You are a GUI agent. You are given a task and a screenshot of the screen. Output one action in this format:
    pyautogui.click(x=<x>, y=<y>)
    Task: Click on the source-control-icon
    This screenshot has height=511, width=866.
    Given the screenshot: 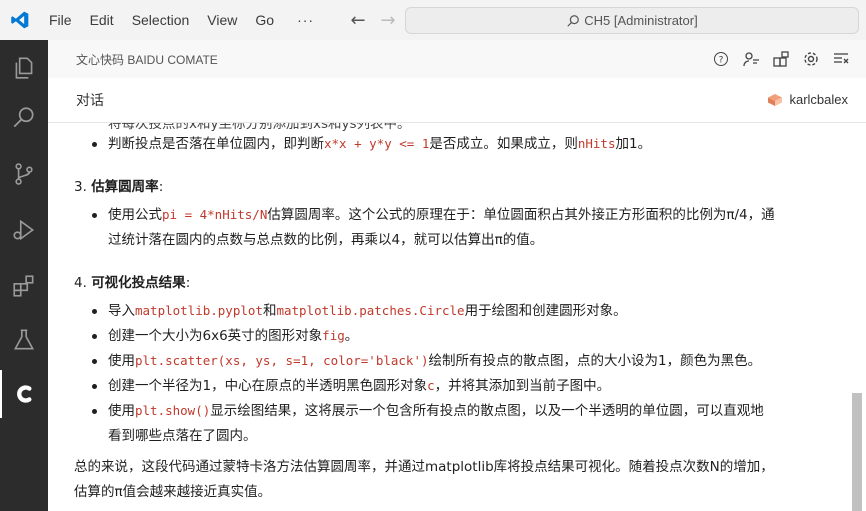 What is the action you would take?
    pyautogui.click(x=24, y=174)
    